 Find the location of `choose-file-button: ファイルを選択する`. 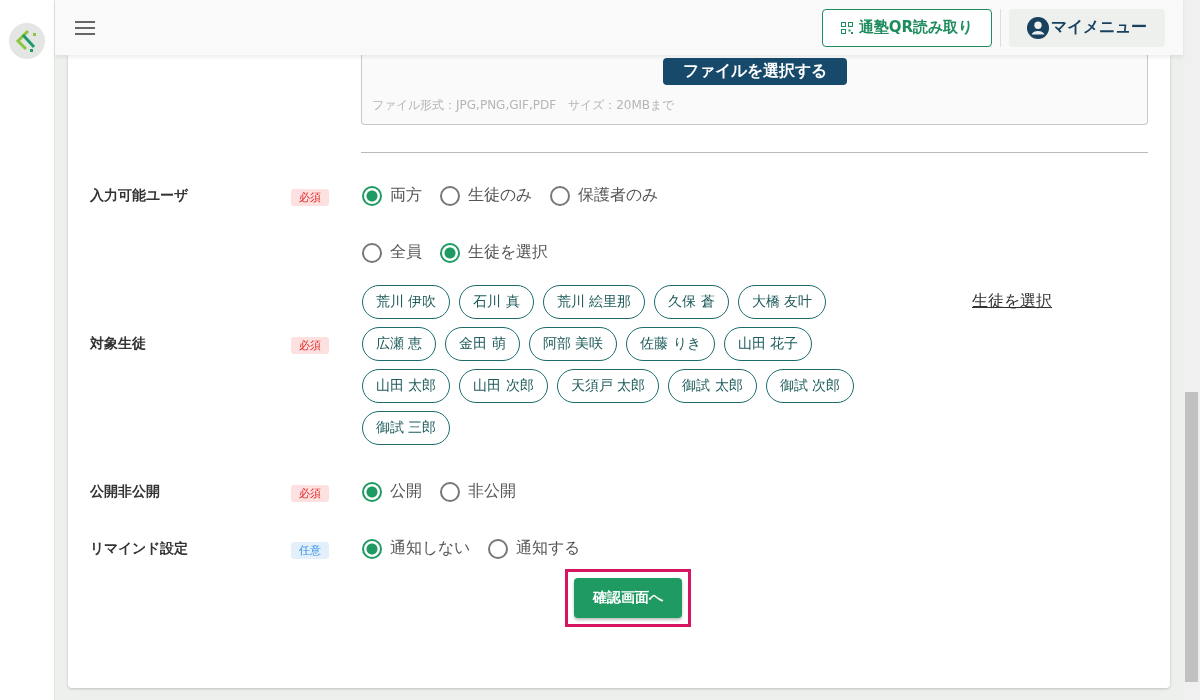

choose-file-button: ファイルを選択する is located at coordinates (754, 71).